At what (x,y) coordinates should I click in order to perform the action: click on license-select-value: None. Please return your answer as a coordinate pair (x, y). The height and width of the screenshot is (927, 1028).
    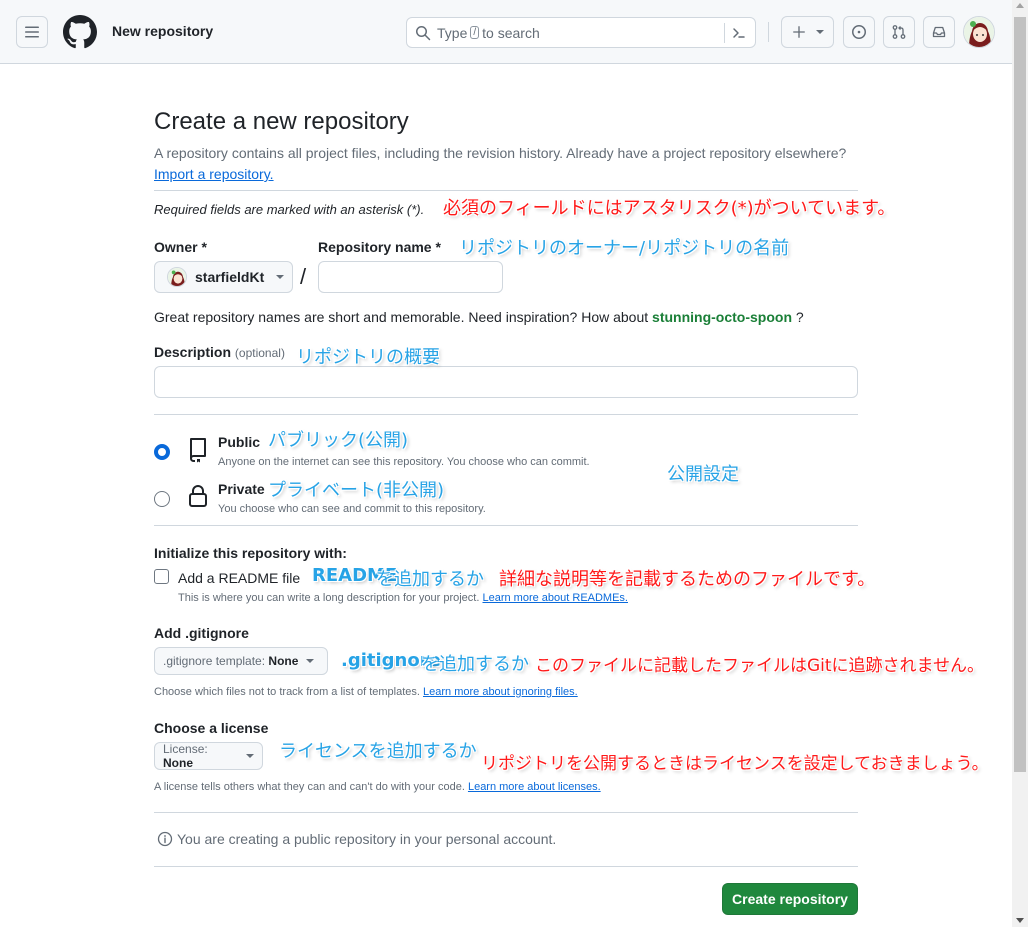
    Looking at the image, I should click on (178, 763).